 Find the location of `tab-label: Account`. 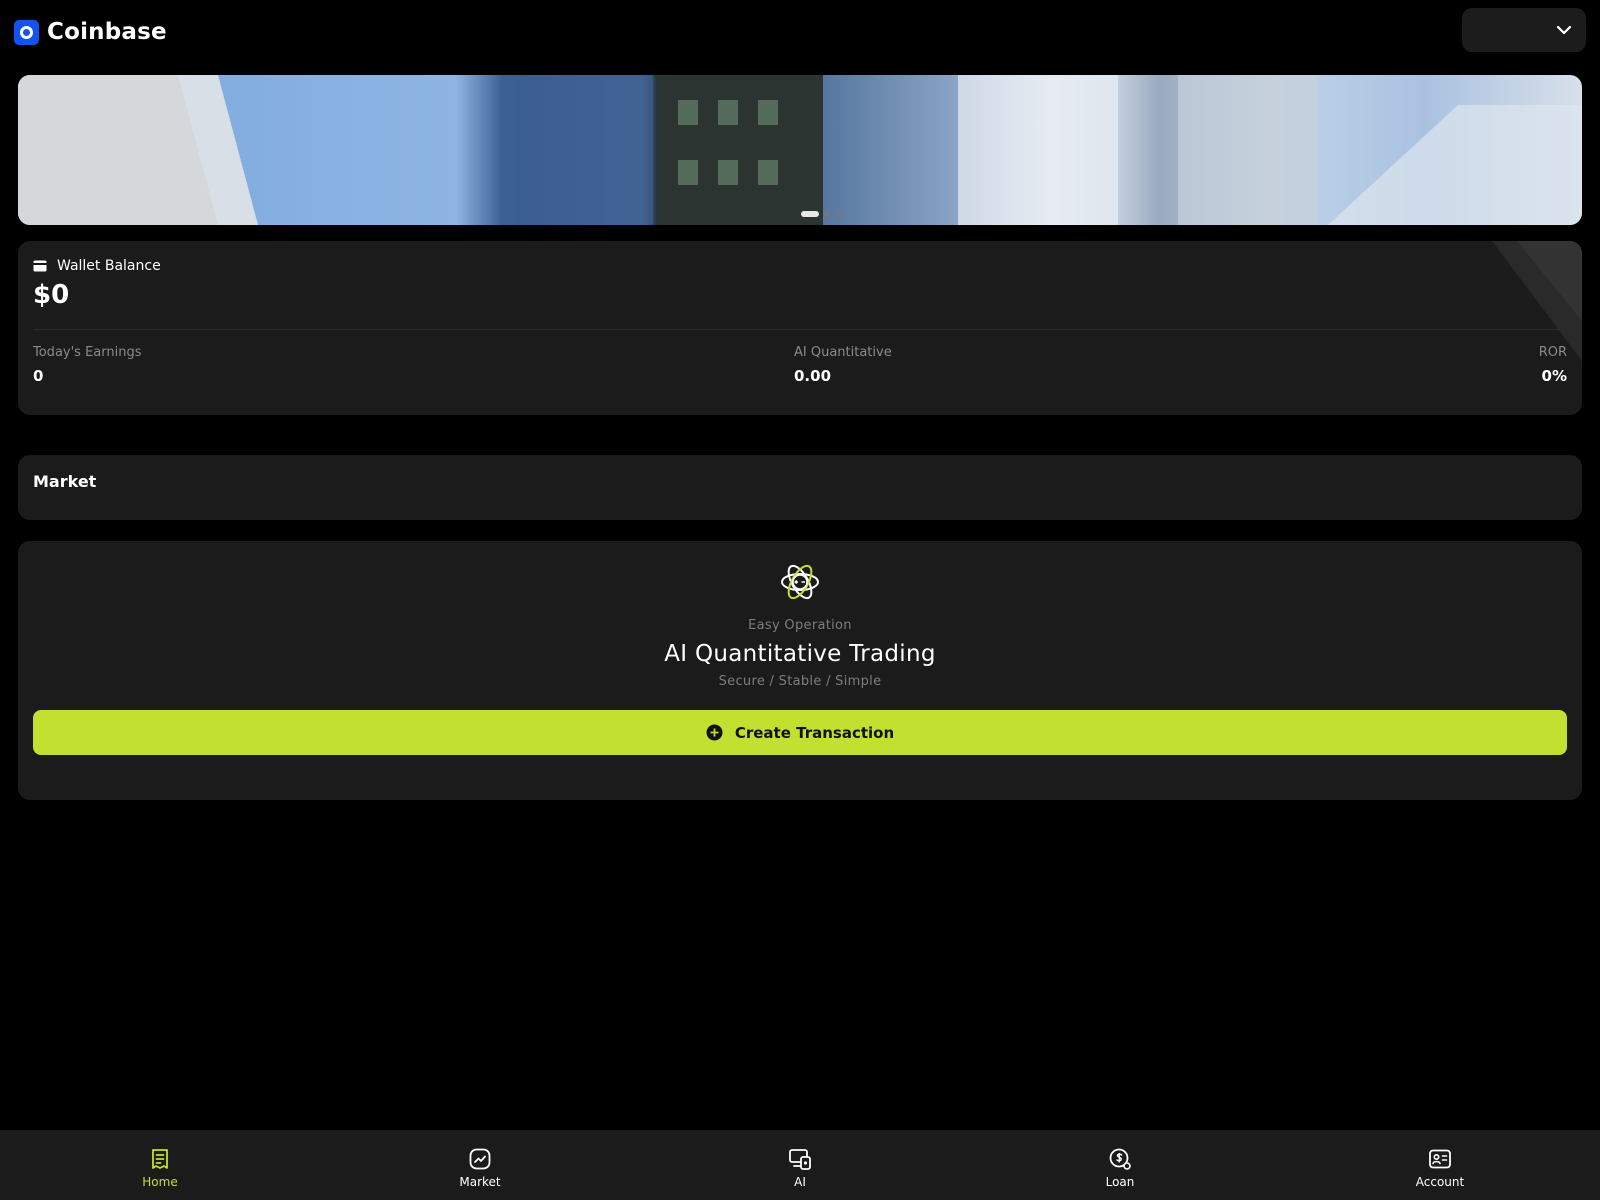

tab-label: Account is located at coordinates (1440, 1182).